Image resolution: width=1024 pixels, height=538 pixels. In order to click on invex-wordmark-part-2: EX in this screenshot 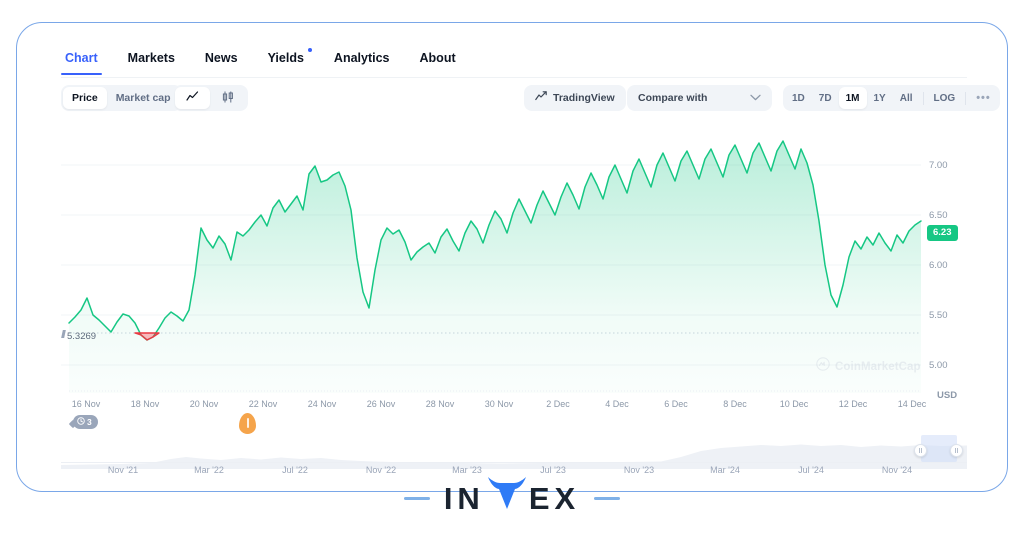, I will do `click(554, 498)`.